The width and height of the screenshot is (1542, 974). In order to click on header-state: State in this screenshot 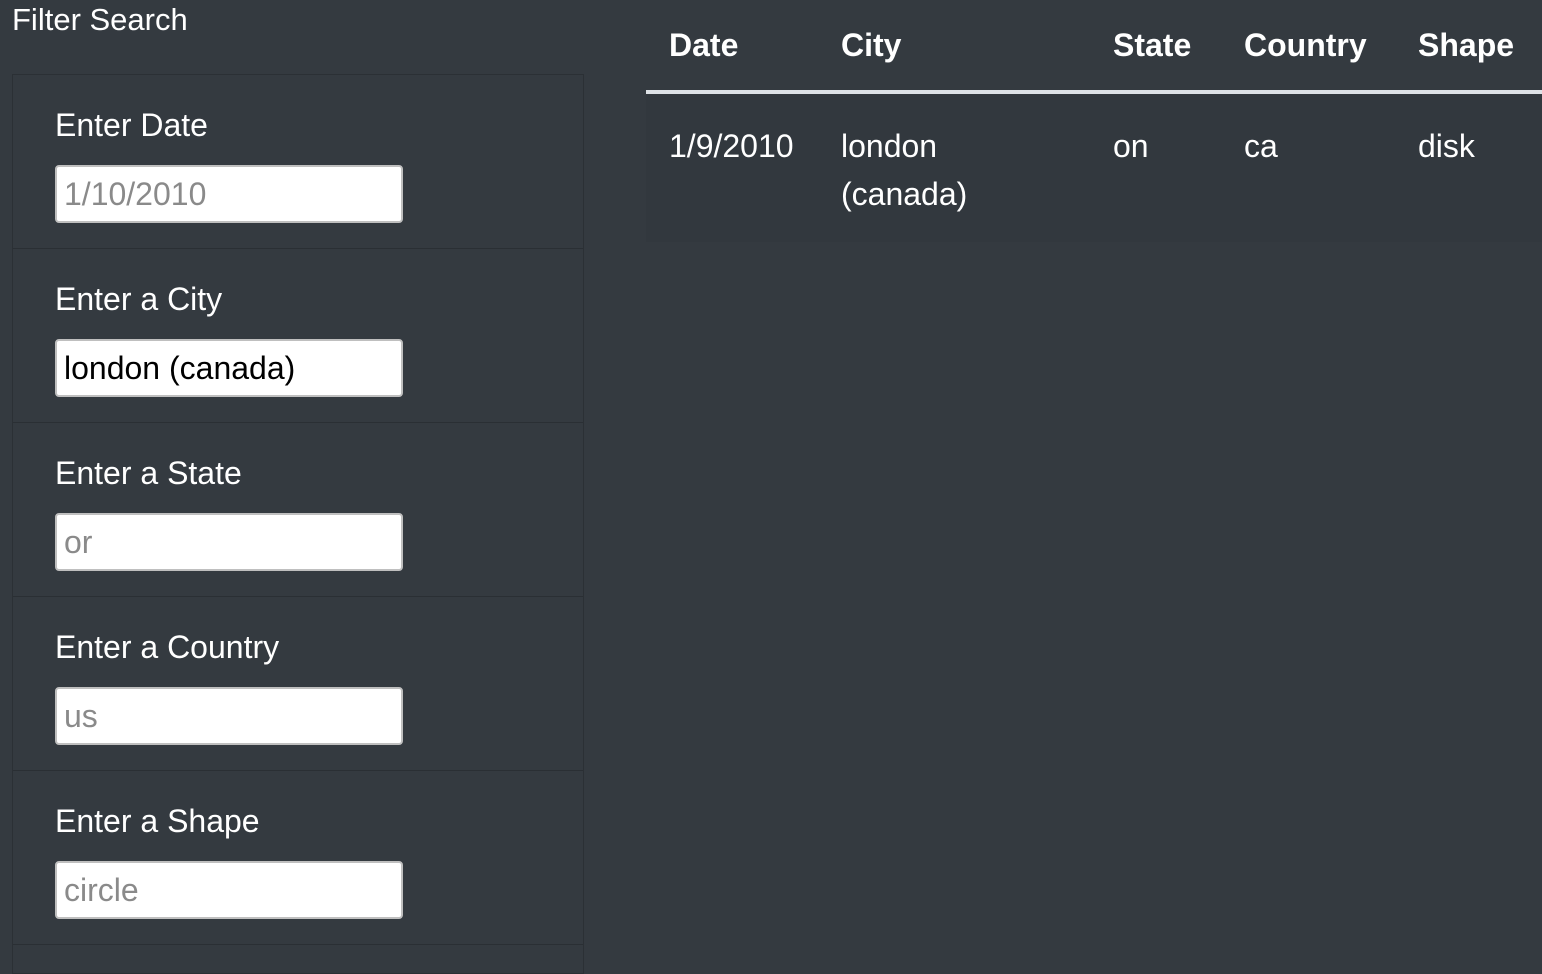, I will do `click(1155, 47)`.